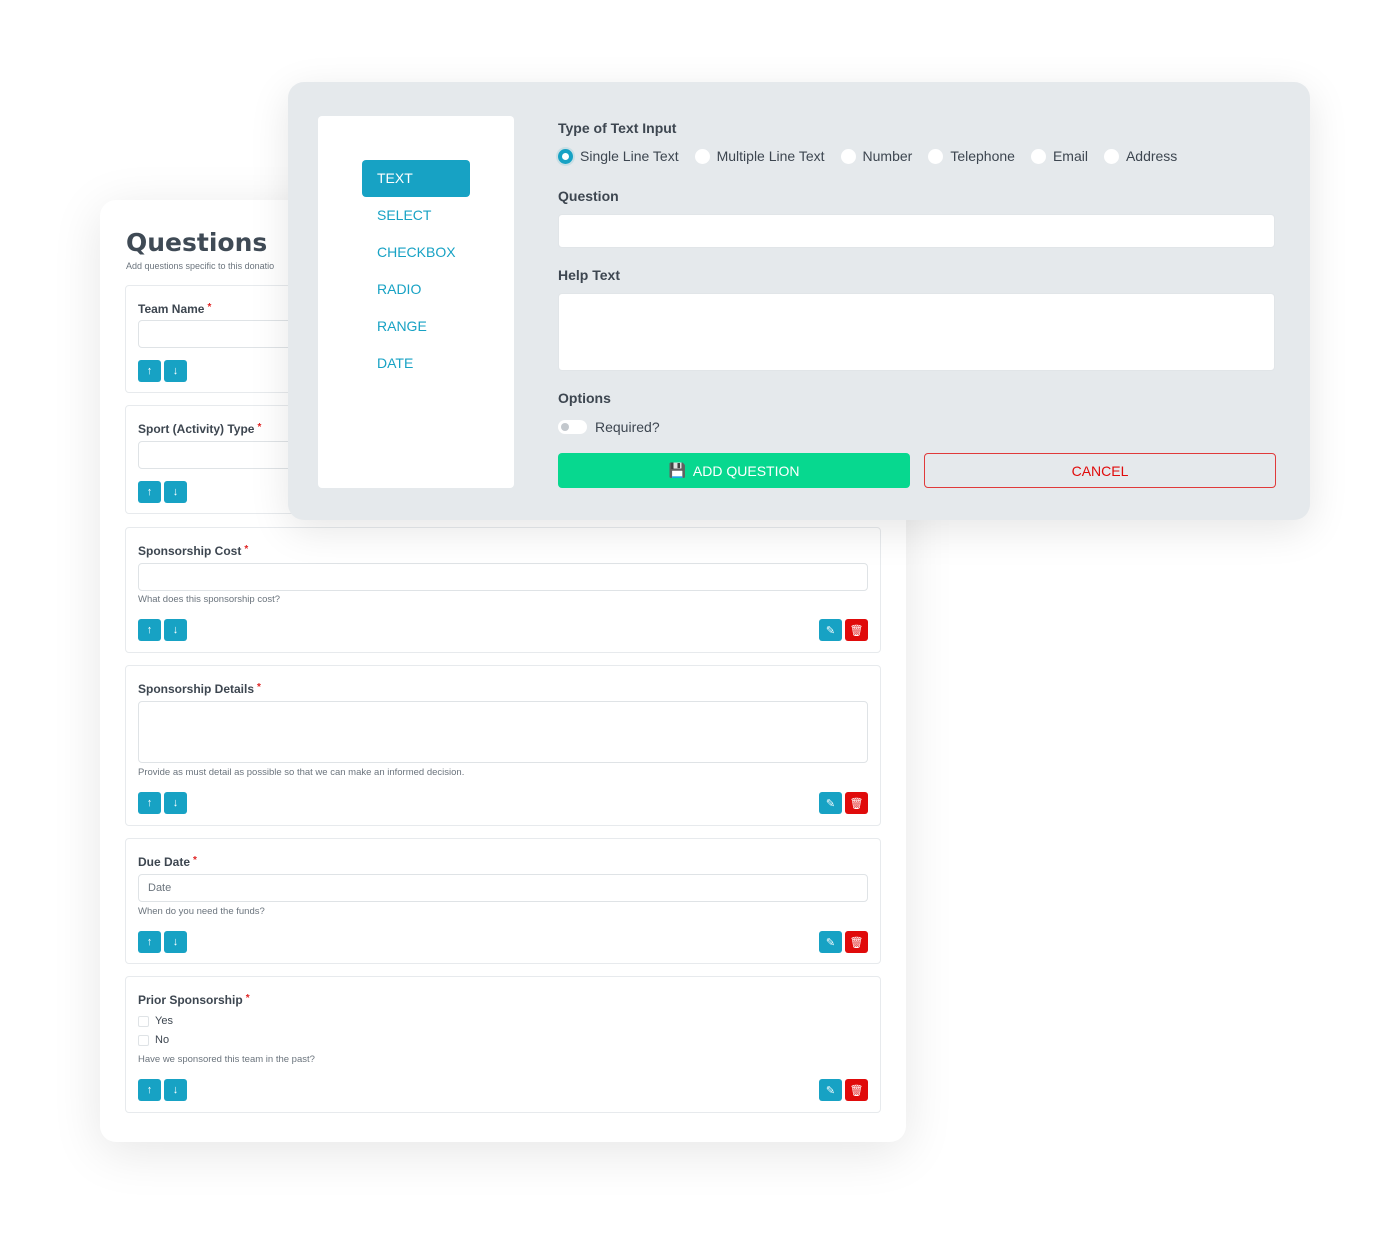  Describe the element at coordinates (226, 1059) in the screenshot. I see `help-text: Have we sponsored this team in the past?` at that location.